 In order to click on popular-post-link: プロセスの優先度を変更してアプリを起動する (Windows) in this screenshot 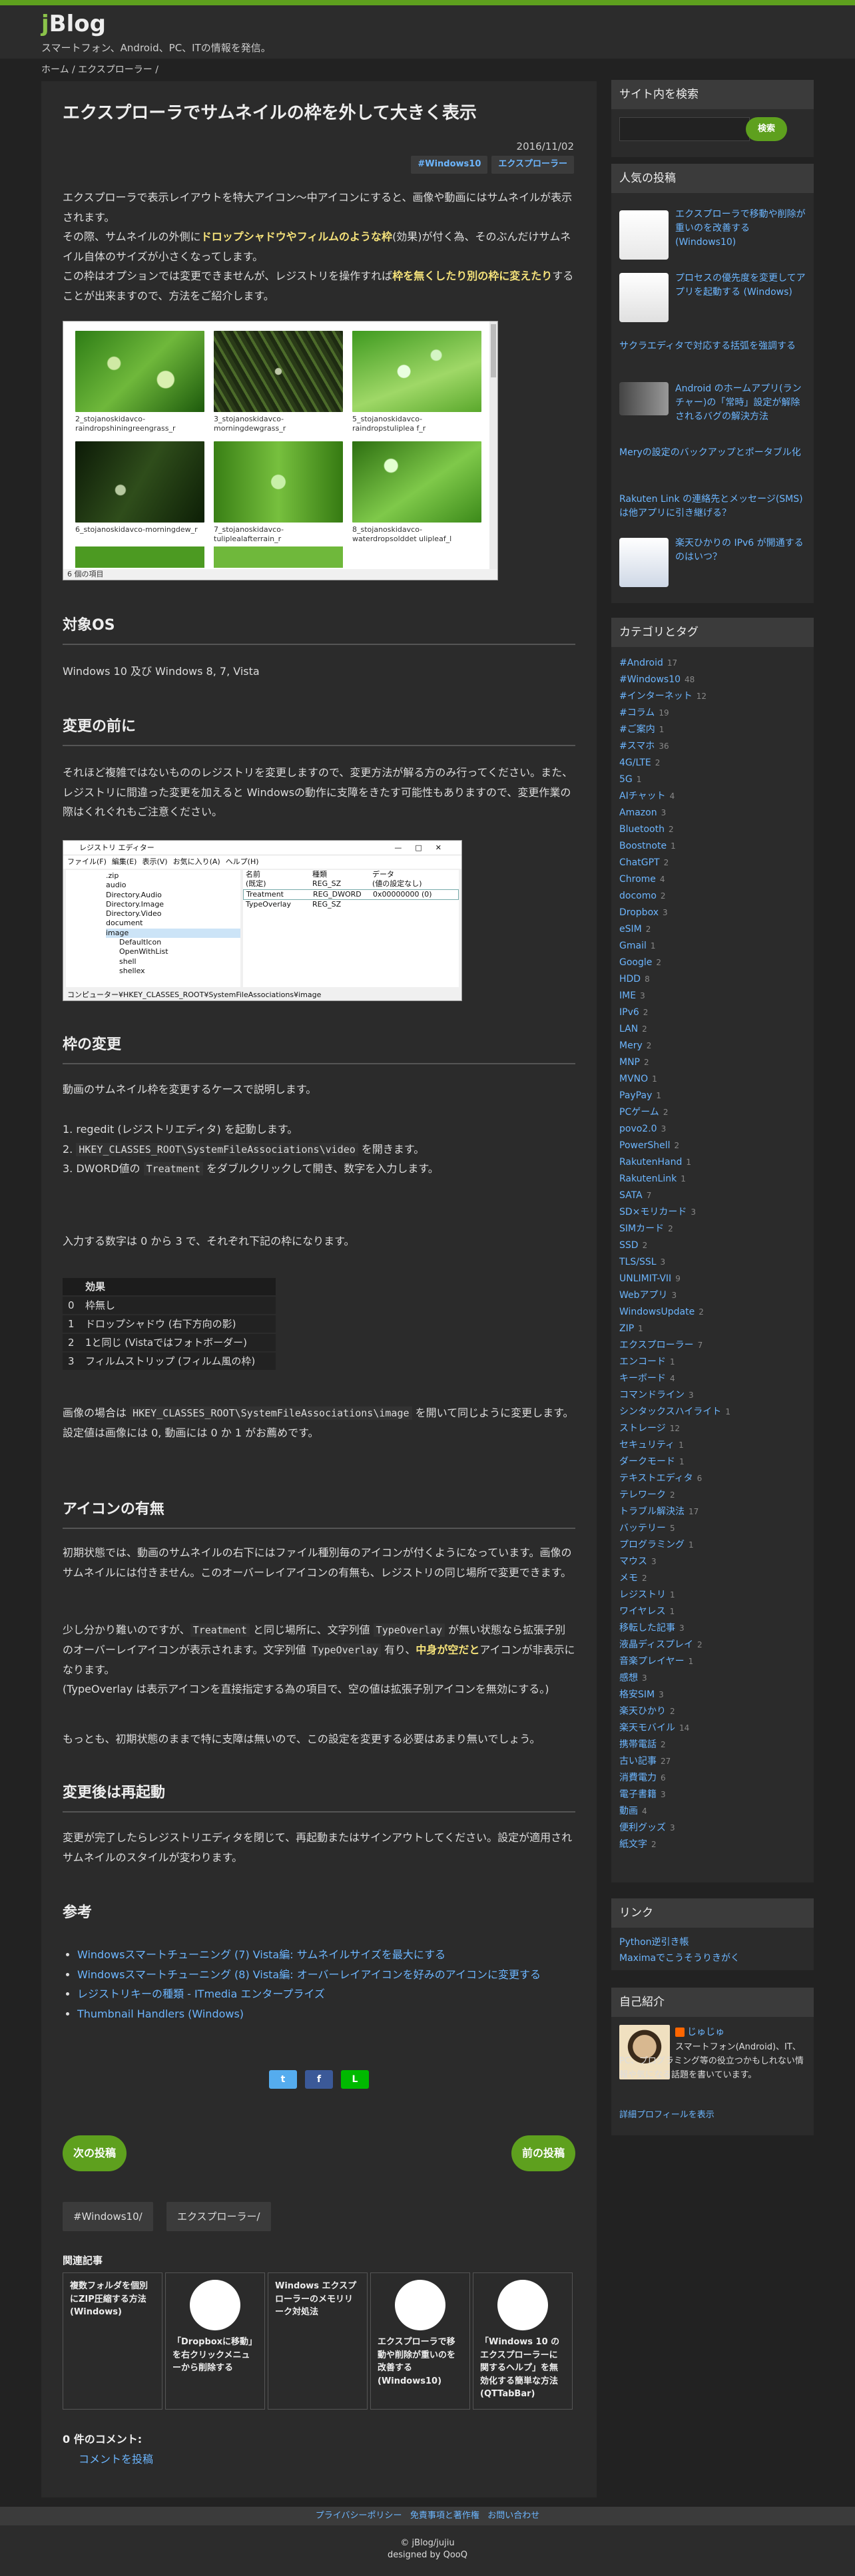, I will do `click(740, 286)`.